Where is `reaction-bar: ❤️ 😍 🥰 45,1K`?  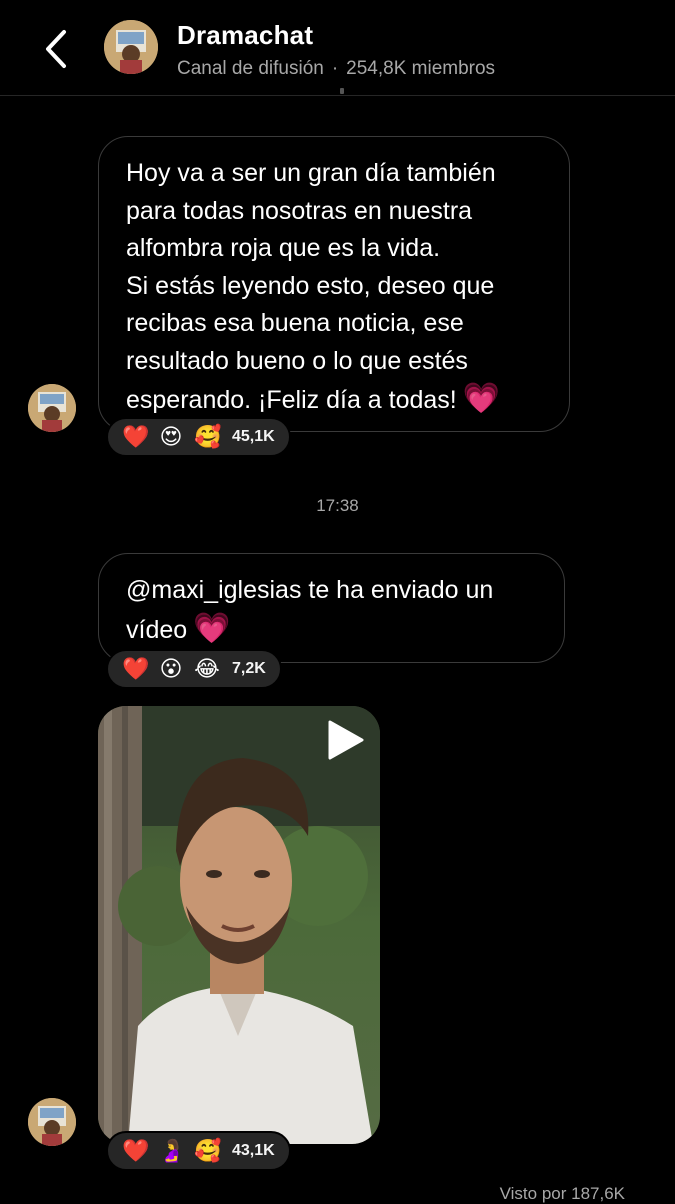
reaction-bar: ❤️ 😍 🥰 45,1K is located at coordinates (198, 437).